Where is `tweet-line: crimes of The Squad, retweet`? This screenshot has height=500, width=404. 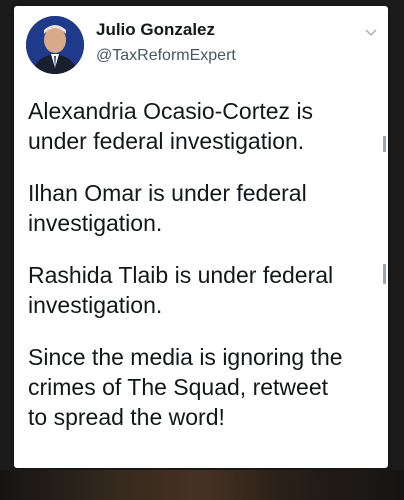
tweet-line: crimes of The Squad, retweet is located at coordinates (178, 387).